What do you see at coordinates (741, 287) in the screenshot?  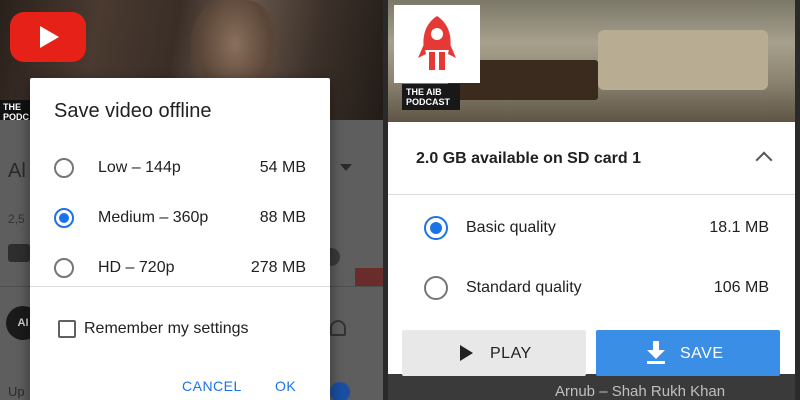 I see `quality-size: 106 MB` at bounding box center [741, 287].